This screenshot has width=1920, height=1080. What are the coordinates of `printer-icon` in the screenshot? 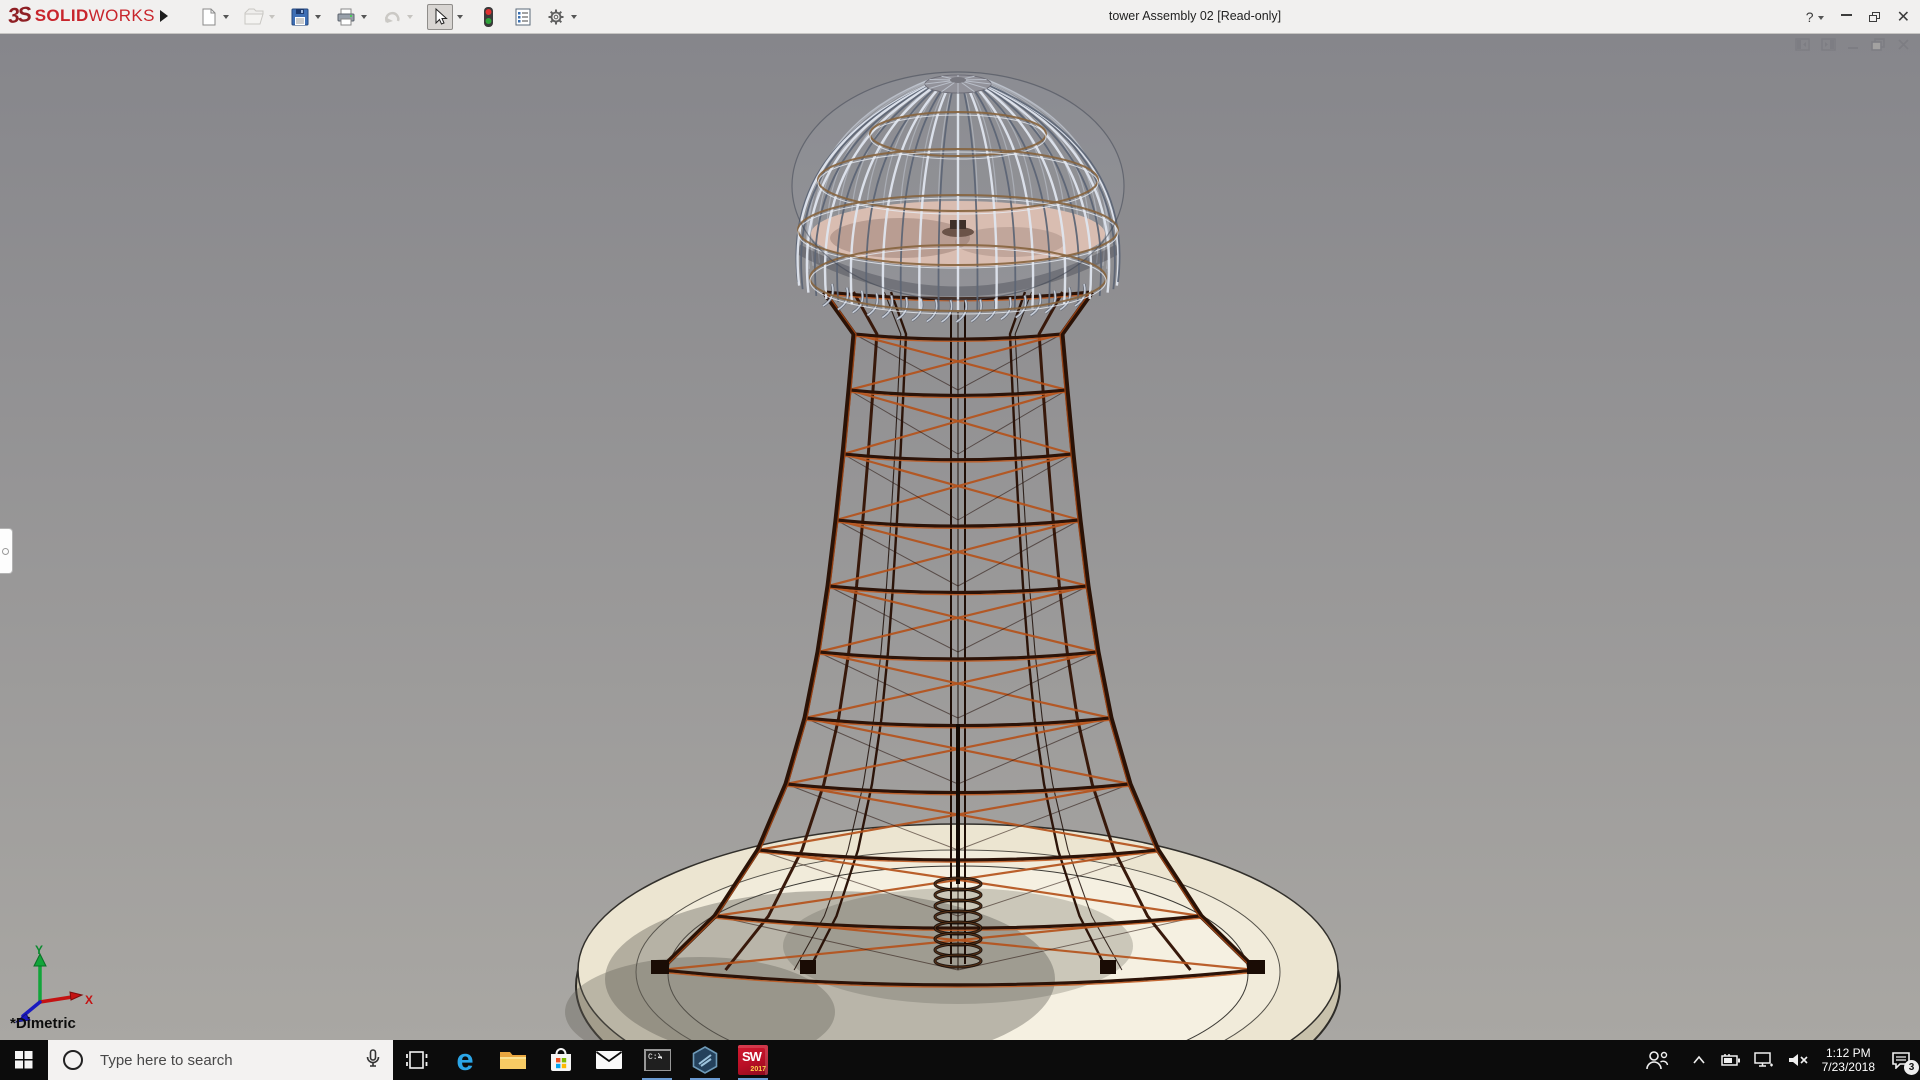 It's located at (346, 17).